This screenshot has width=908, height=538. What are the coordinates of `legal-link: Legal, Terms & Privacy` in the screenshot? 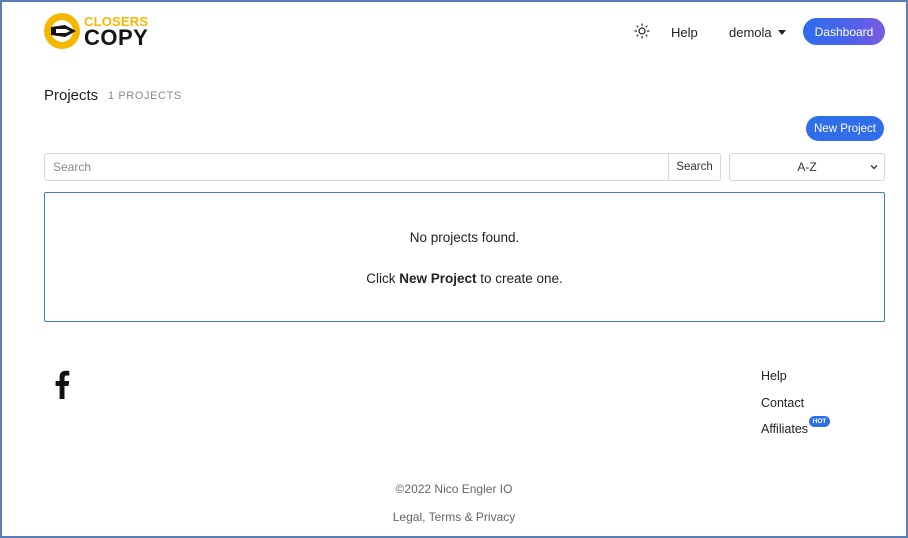 It's located at (454, 517).